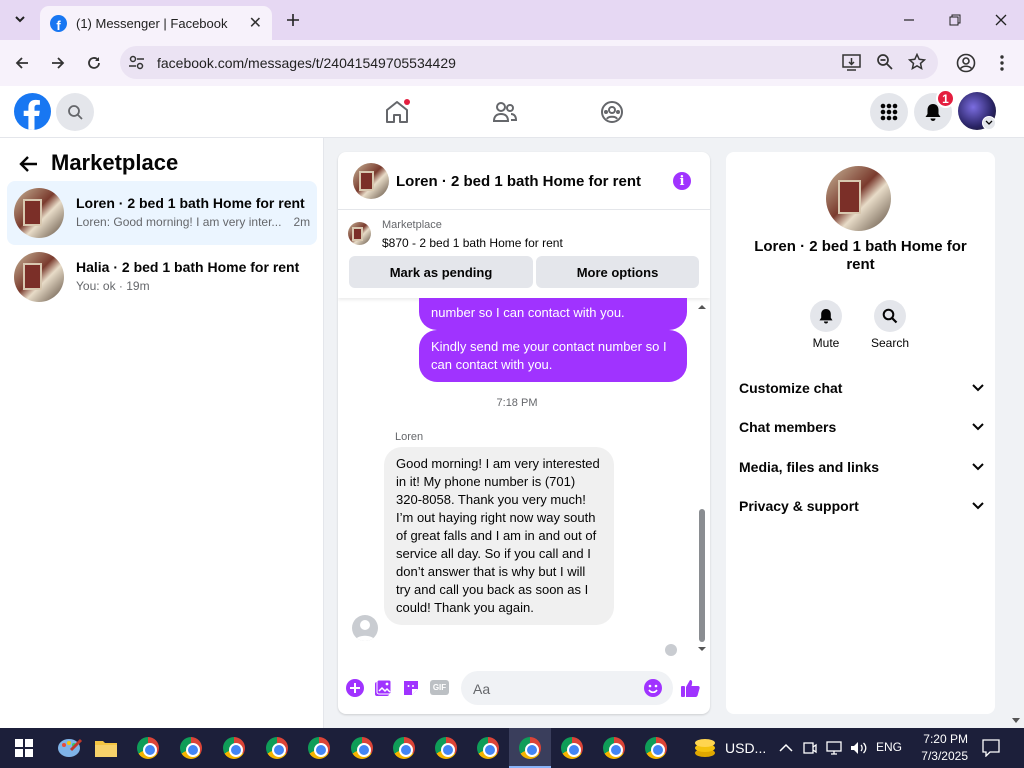 This screenshot has width=1024, height=768. What do you see at coordinates (156, 23) in the screenshot?
I see `browser-tab: f (1) Messenger | Facebook ✕` at bounding box center [156, 23].